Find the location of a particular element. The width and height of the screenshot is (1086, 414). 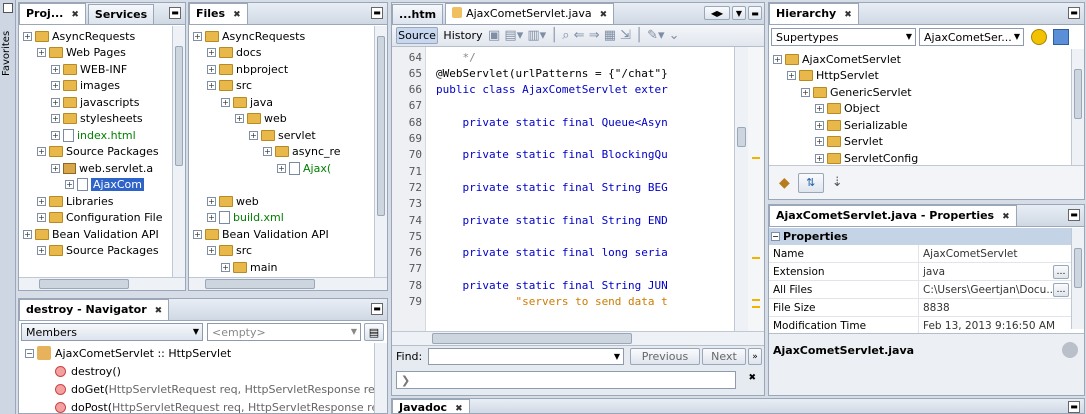

tab-ajaxcometservlet: AjaxCometServlet.java ✖ is located at coordinates (530, 13).